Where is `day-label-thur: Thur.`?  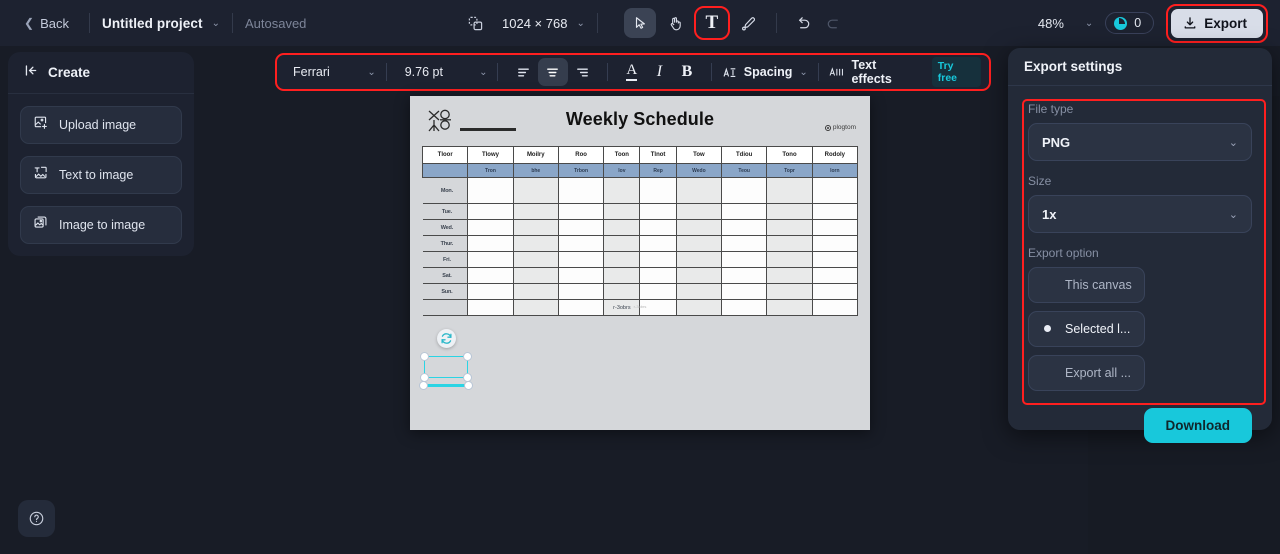 day-label-thur: Thur. is located at coordinates (445, 243).